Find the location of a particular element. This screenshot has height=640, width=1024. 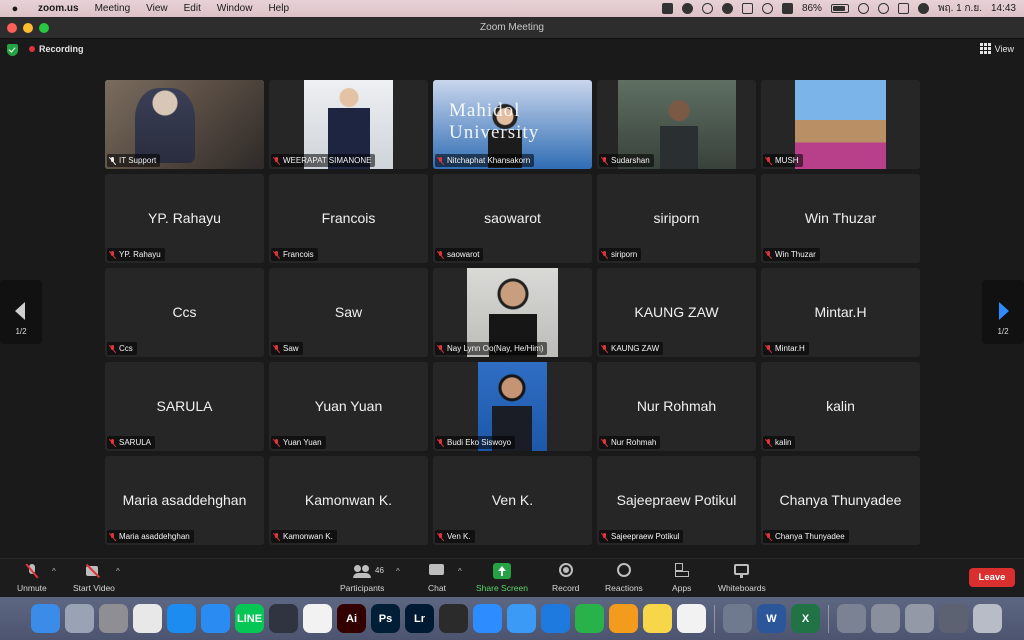

spotlight-search-icon is located at coordinates (883, 8).